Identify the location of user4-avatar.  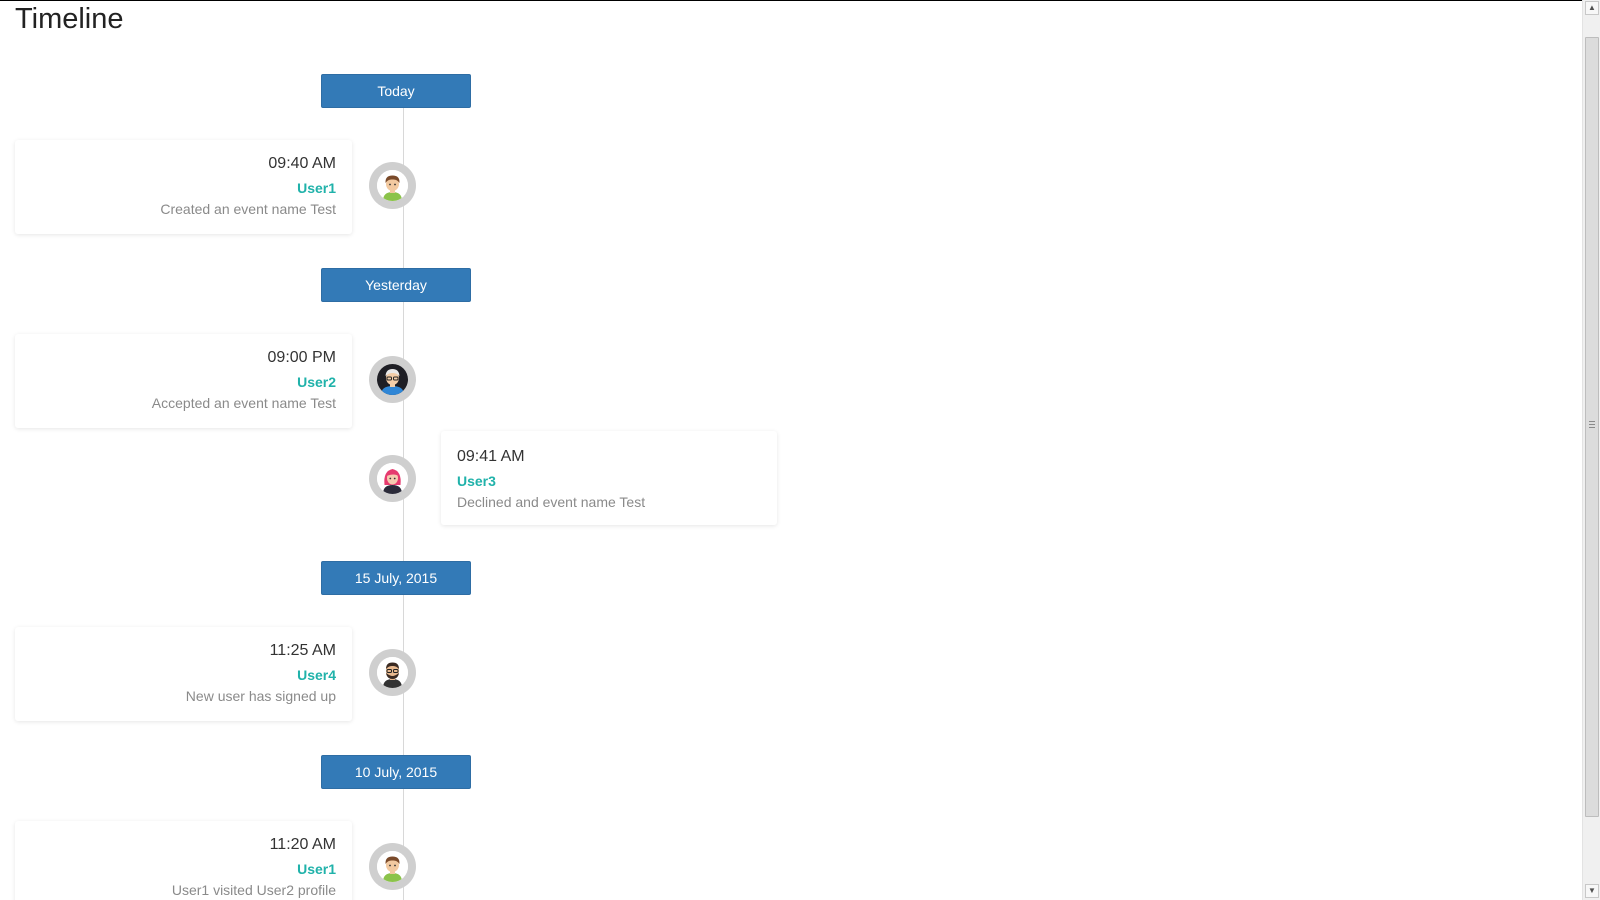
(392, 672).